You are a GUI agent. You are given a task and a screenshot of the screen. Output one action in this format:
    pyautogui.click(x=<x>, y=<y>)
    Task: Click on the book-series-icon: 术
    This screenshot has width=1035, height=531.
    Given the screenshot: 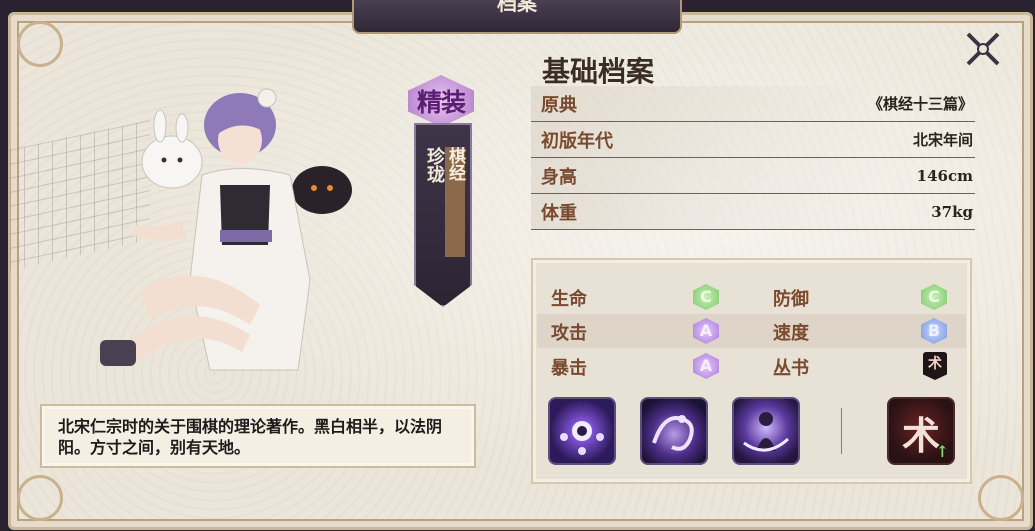 What is the action you would take?
    pyautogui.click(x=935, y=366)
    